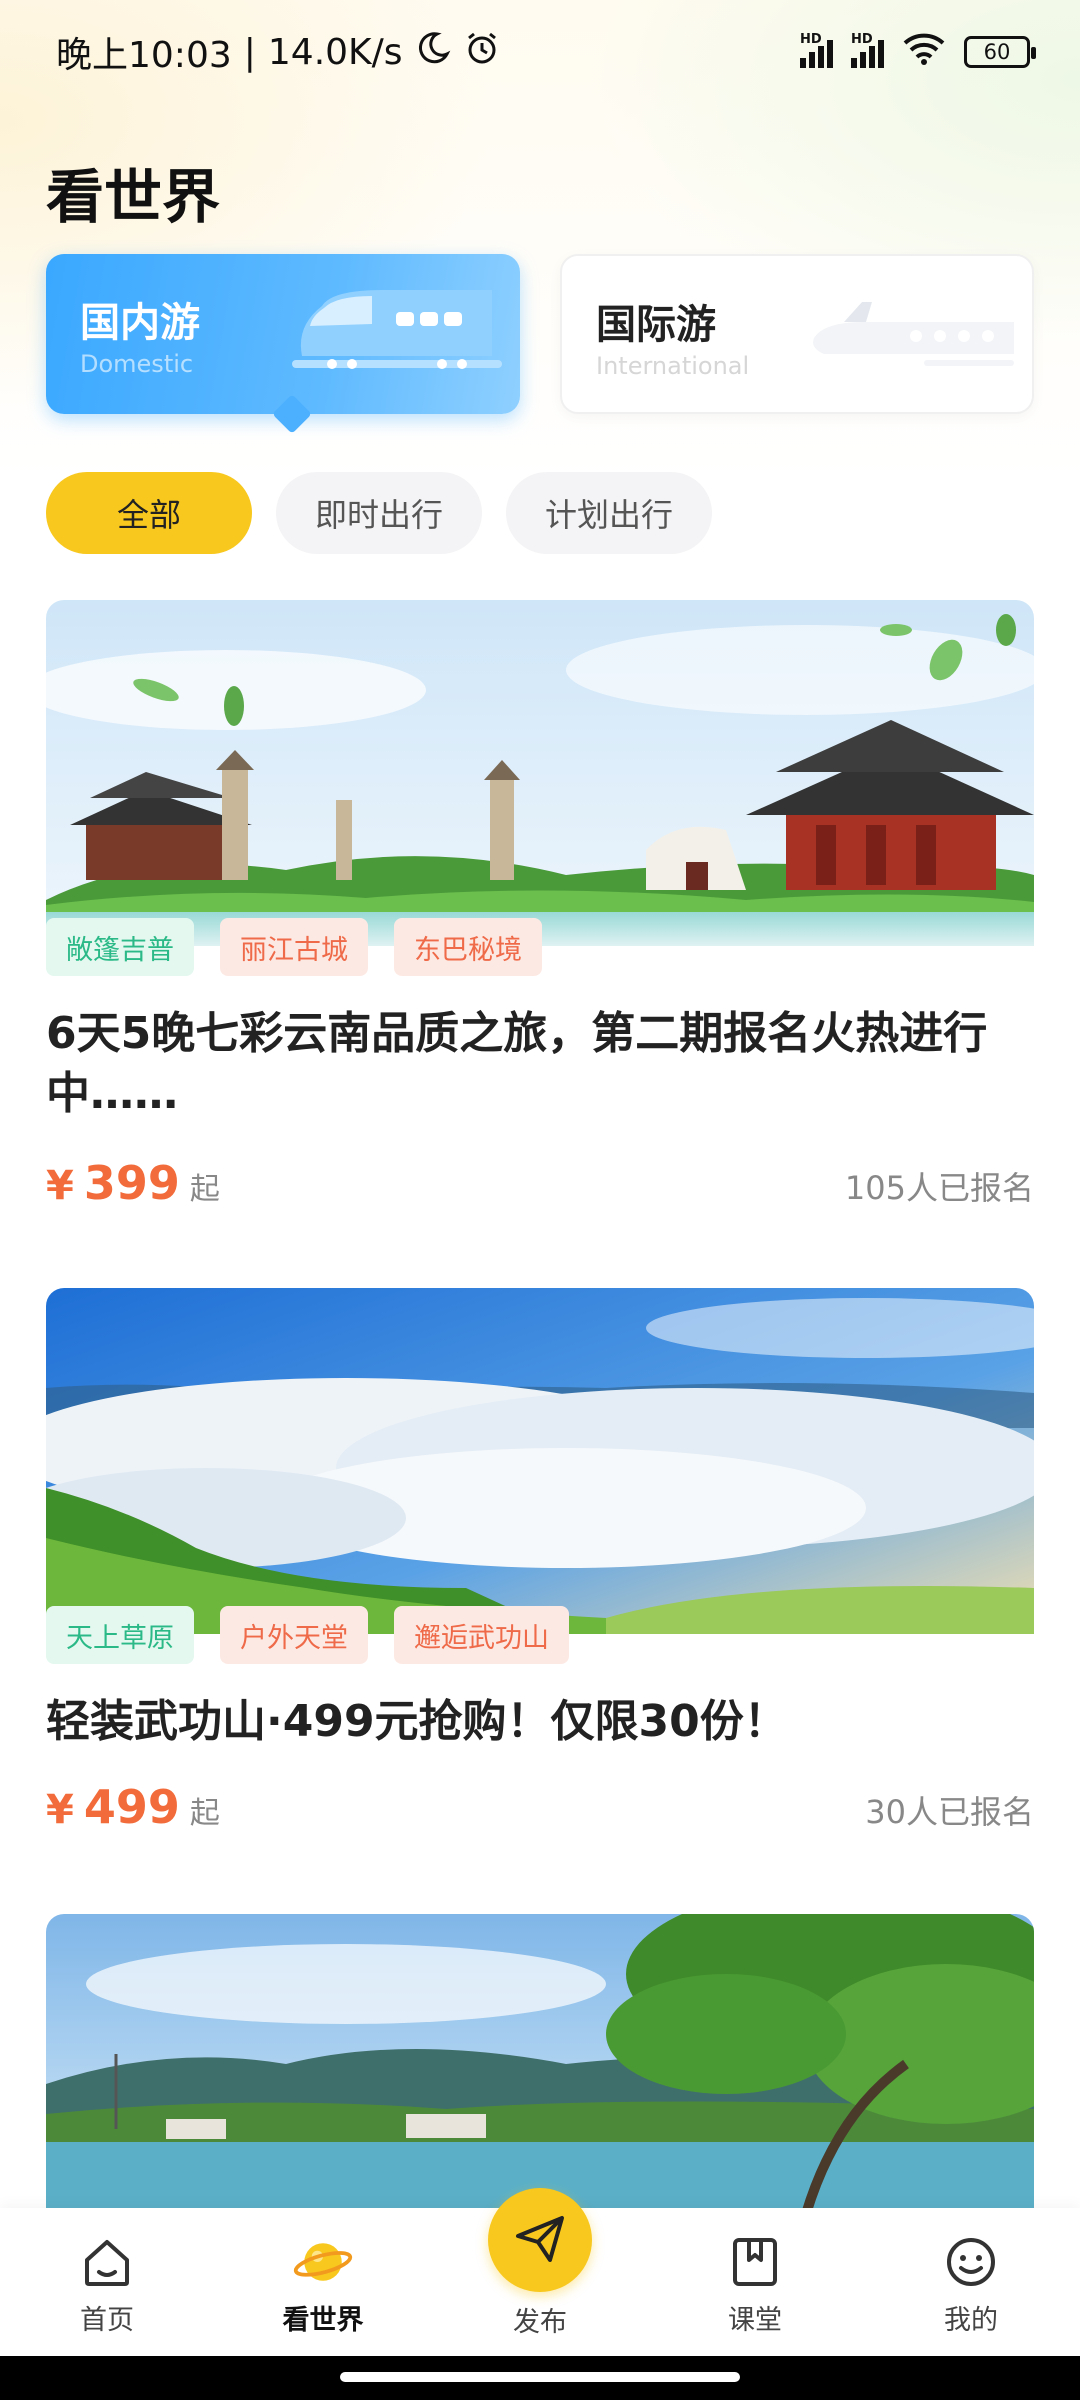 Image resolution: width=1080 pixels, height=2400 pixels. What do you see at coordinates (292, 414) in the screenshot?
I see `selected-pointer` at bounding box center [292, 414].